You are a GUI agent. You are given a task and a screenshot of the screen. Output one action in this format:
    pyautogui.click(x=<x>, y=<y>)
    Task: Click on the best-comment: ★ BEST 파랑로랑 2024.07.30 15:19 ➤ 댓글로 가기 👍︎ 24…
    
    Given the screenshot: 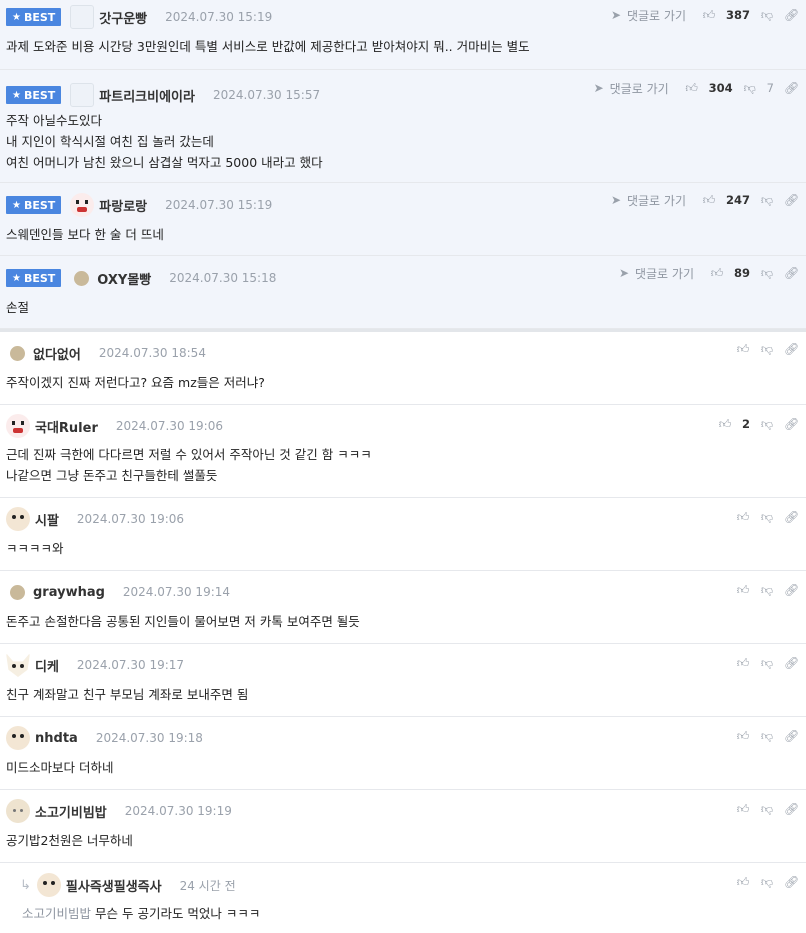 What is the action you would take?
    pyautogui.click(x=403, y=219)
    